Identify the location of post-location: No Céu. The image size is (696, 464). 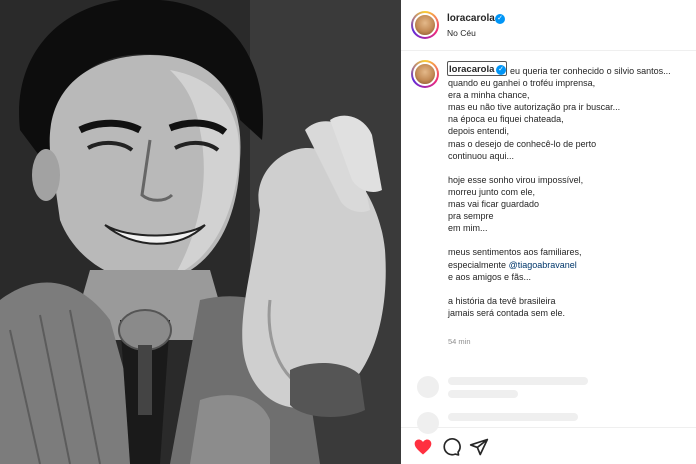
(461, 33).